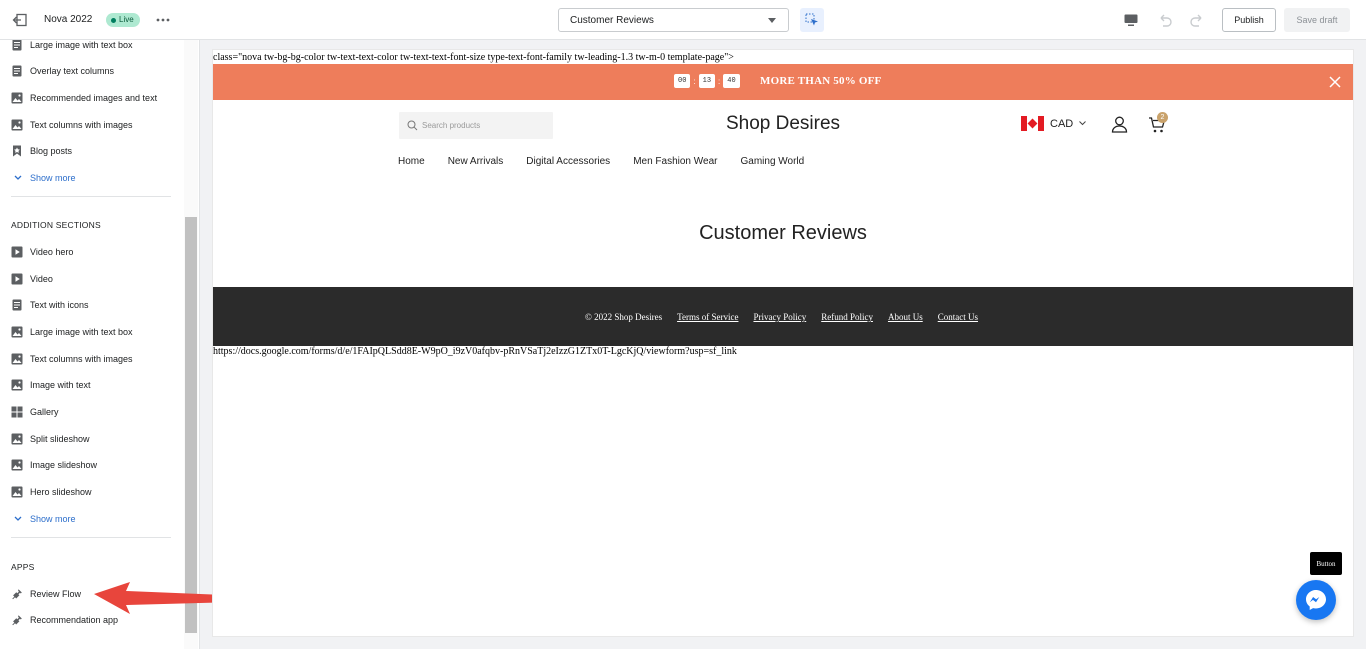 This screenshot has width=1366, height=649. I want to click on countdown-timer: 00 : 13 : 40, so click(707, 81).